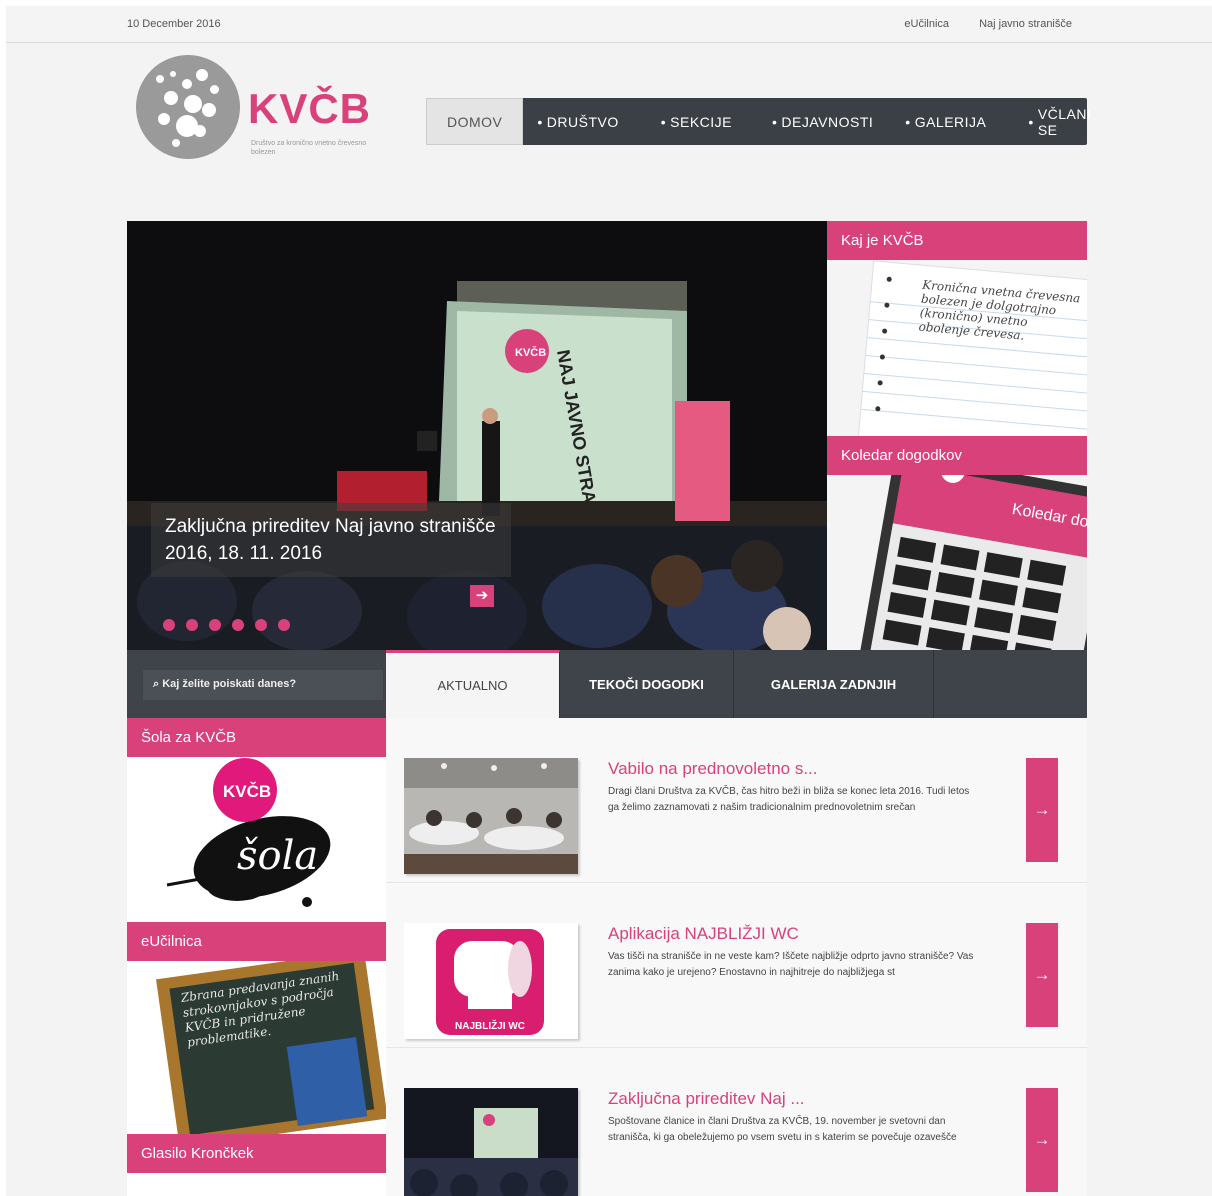  I want to click on calendar-illustration: Koledar dogodkov, so click(972, 563).